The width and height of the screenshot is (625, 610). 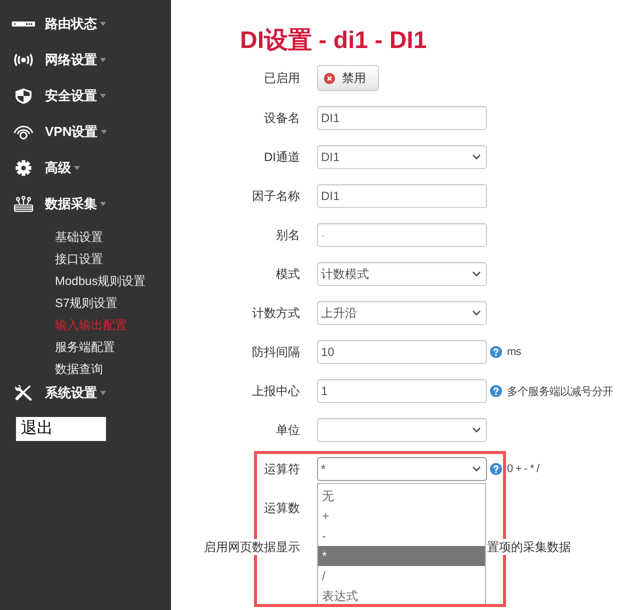 What do you see at coordinates (560, 391) in the screenshot?
I see `help-text: 多个服务端以减号分开` at bounding box center [560, 391].